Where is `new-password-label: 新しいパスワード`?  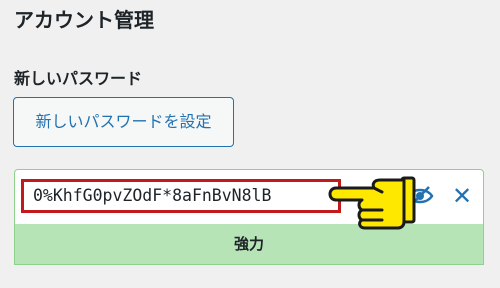
new-password-label: 新しいパスワード is located at coordinates (78, 78).